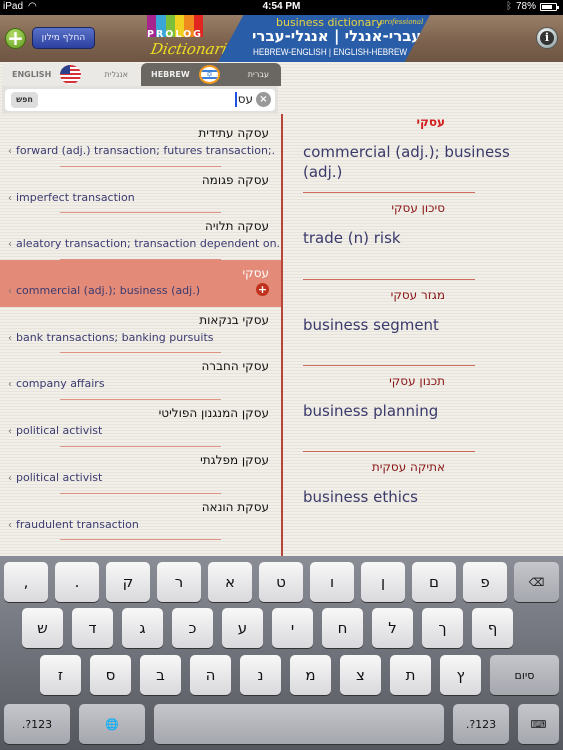 The height and width of the screenshot is (750, 563). I want to click on result-hebrew: עסקת הונאה, so click(235, 506).